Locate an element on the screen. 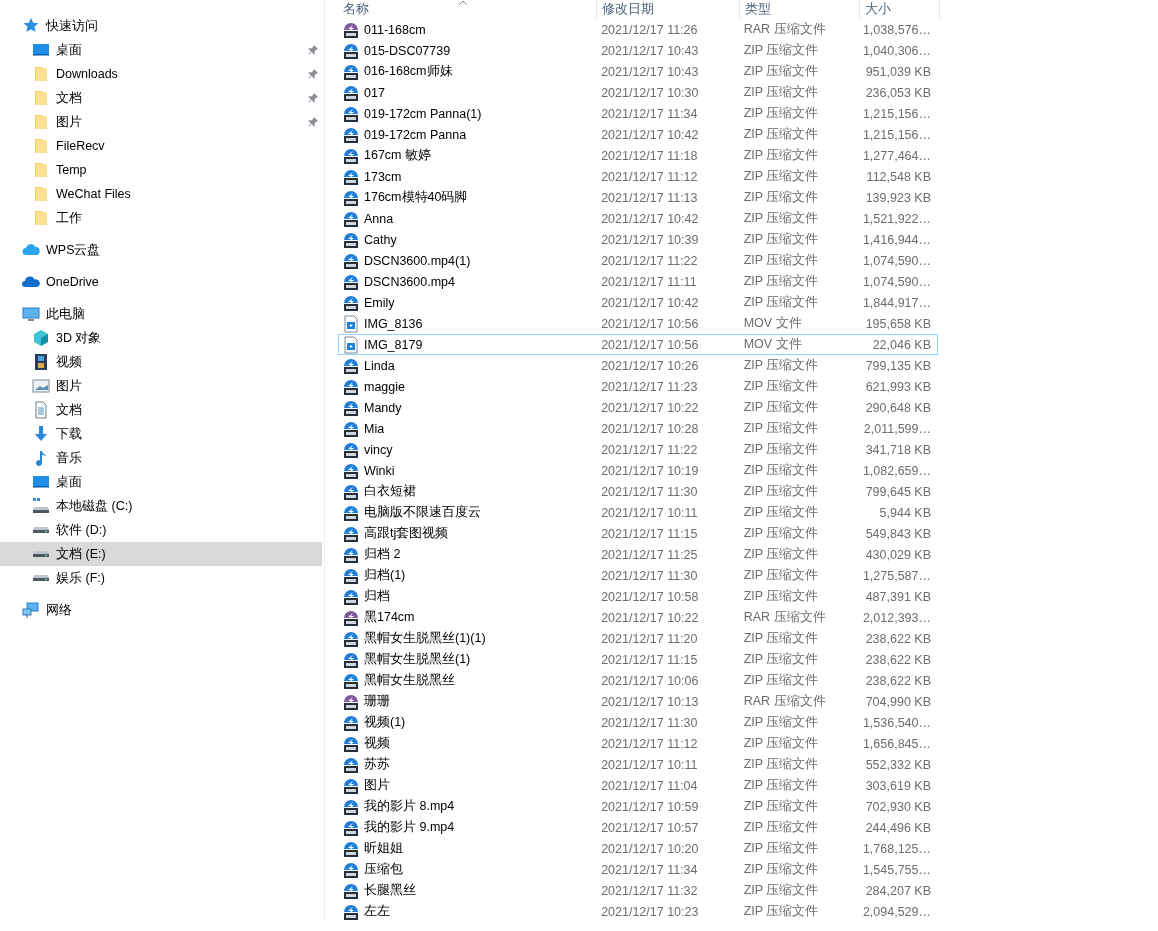 The image size is (1158, 931). file-row: 珊珊 2021/12/17 10:13 RAR 压缩文件 704,990 KB is located at coordinates (638, 701).